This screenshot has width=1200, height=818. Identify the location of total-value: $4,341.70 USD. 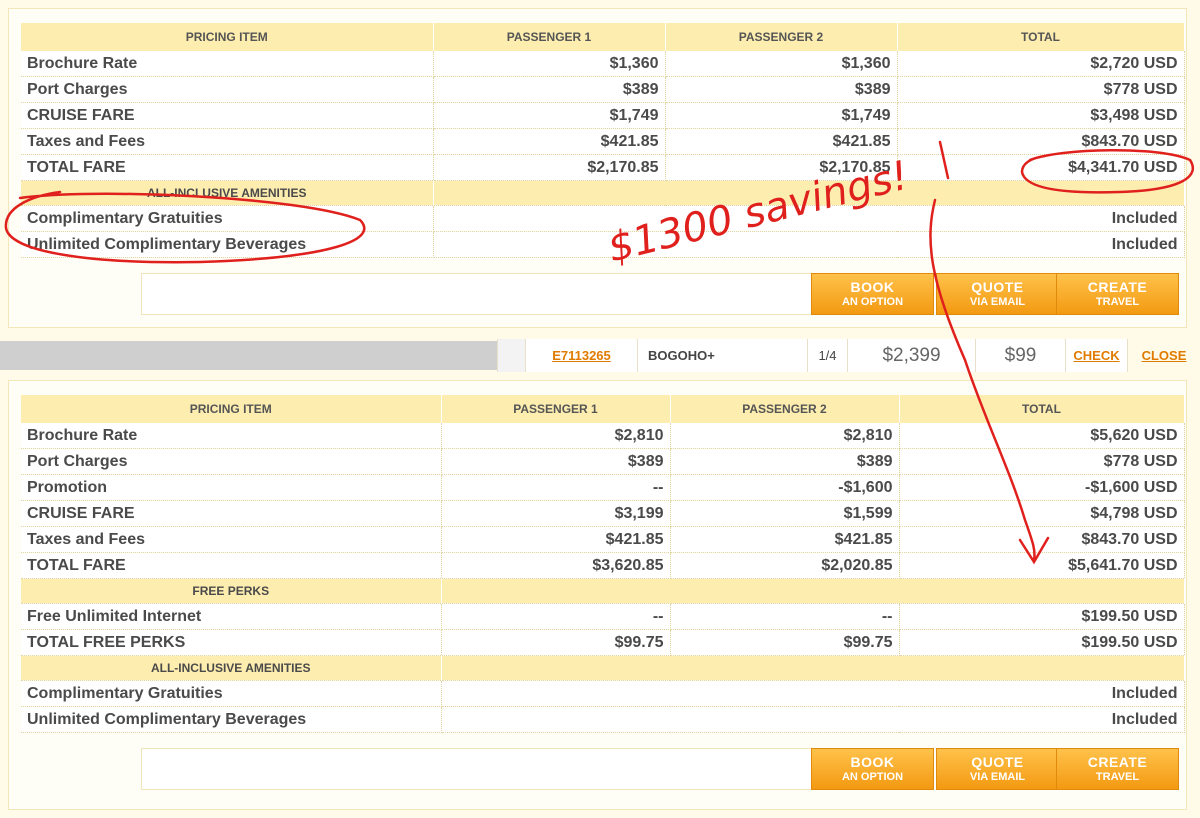
(1041, 167).